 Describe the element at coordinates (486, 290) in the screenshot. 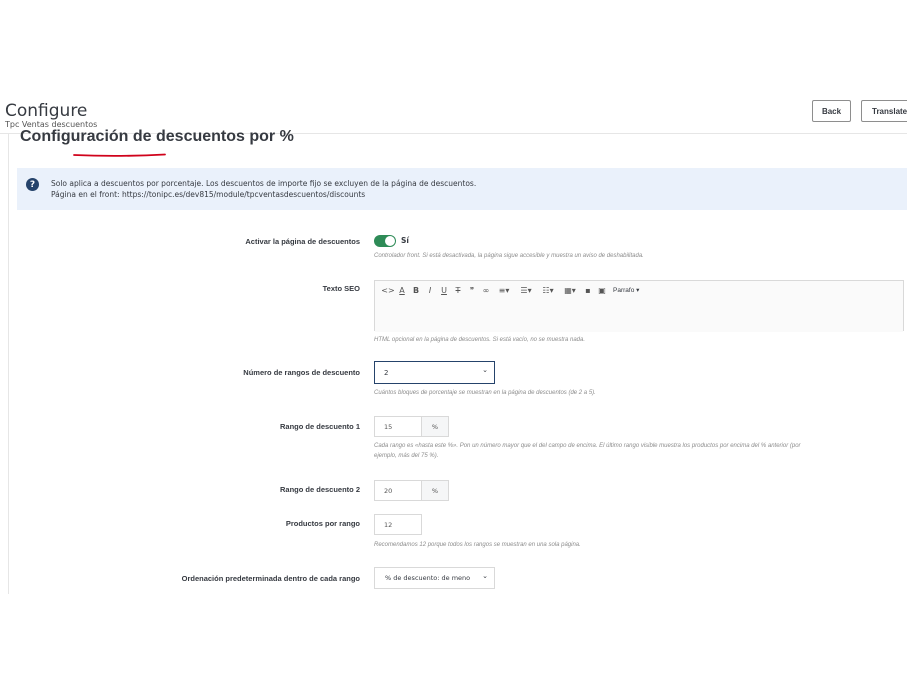

I see `link-icon: ∞` at that location.